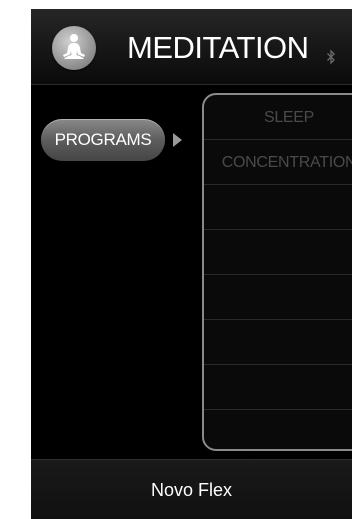 This screenshot has width=352, height=519. I want to click on device-name: Novo Flex, so click(191, 490).